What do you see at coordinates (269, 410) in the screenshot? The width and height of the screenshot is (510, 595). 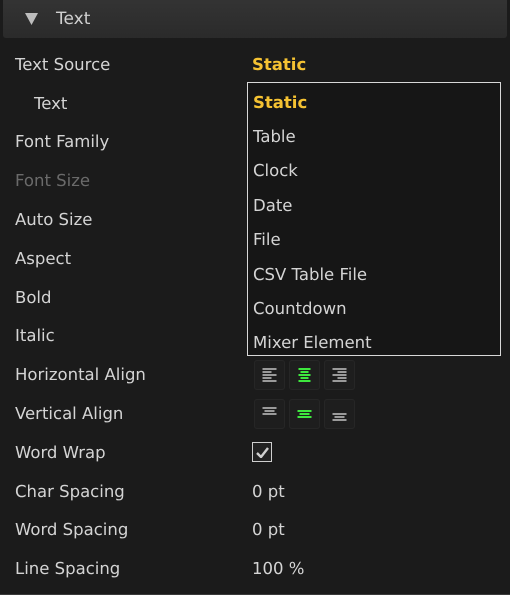 I see `align-top-icon` at bounding box center [269, 410].